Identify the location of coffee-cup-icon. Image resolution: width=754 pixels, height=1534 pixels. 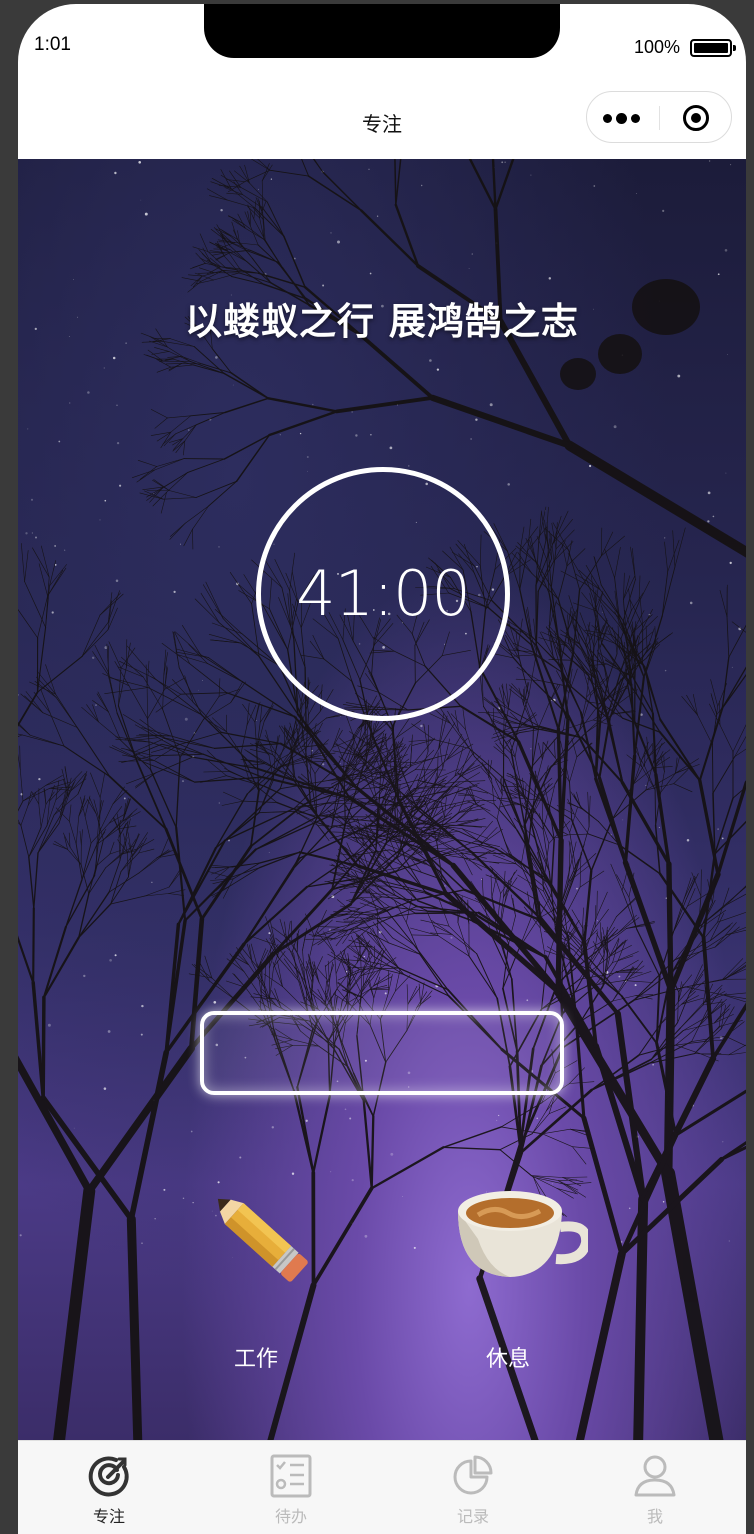
(518, 1233).